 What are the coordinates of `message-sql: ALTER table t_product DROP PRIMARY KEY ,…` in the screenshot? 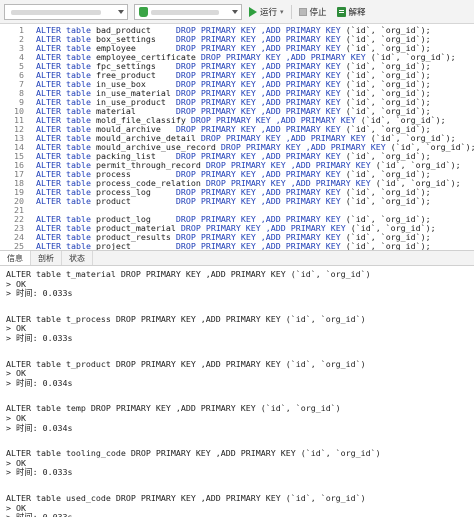 It's located at (186, 363).